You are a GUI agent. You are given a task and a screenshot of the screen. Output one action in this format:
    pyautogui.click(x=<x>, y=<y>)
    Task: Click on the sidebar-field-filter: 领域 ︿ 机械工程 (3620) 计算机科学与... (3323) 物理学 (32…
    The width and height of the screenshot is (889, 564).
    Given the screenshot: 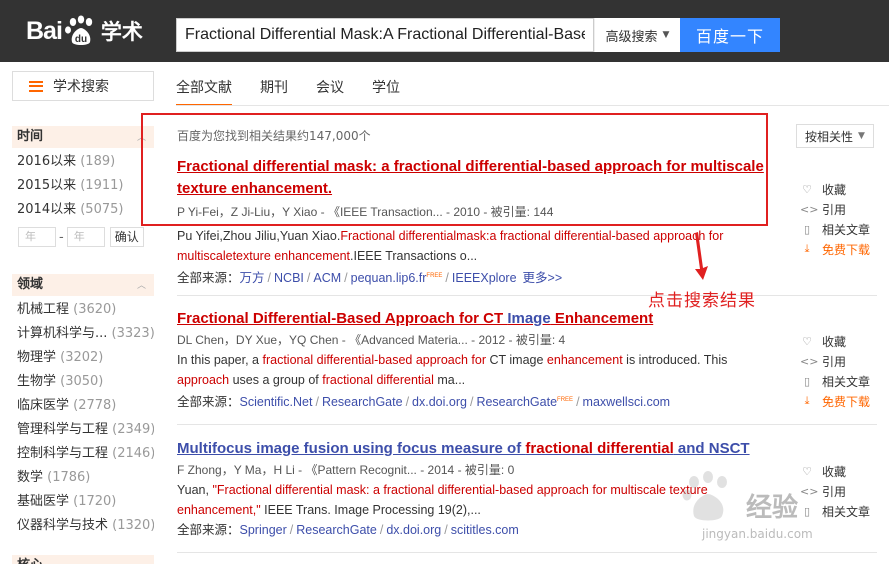 What is the action you would take?
    pyautogui.click(x=83, y=406)
    